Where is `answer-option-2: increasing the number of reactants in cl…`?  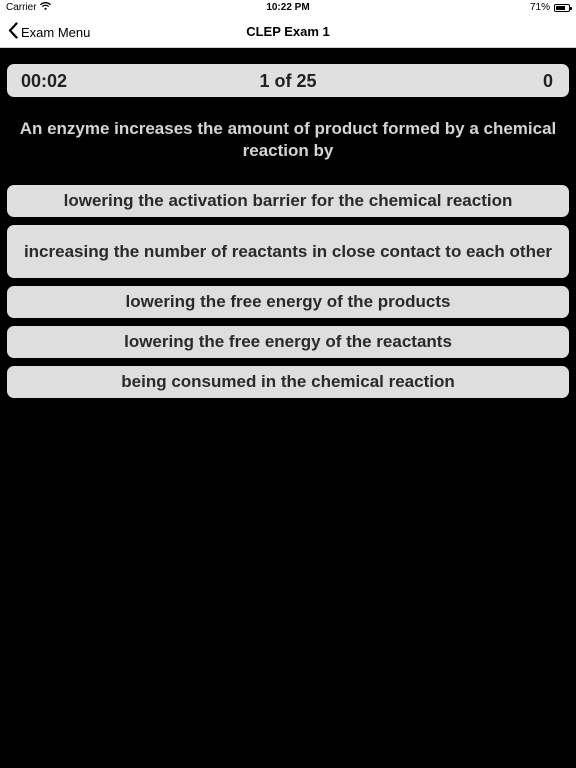
answer-option-2: increasing the number of reactants in cl… is located at coordinates (288, 251).